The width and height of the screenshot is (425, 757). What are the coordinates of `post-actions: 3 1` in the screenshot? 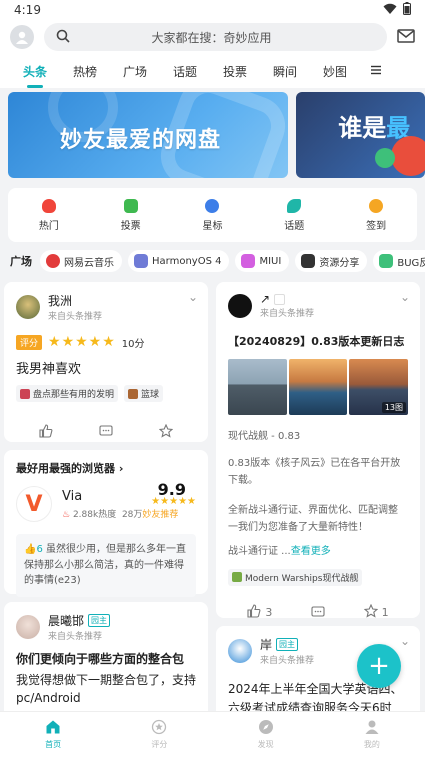 It's located at (318, 612).